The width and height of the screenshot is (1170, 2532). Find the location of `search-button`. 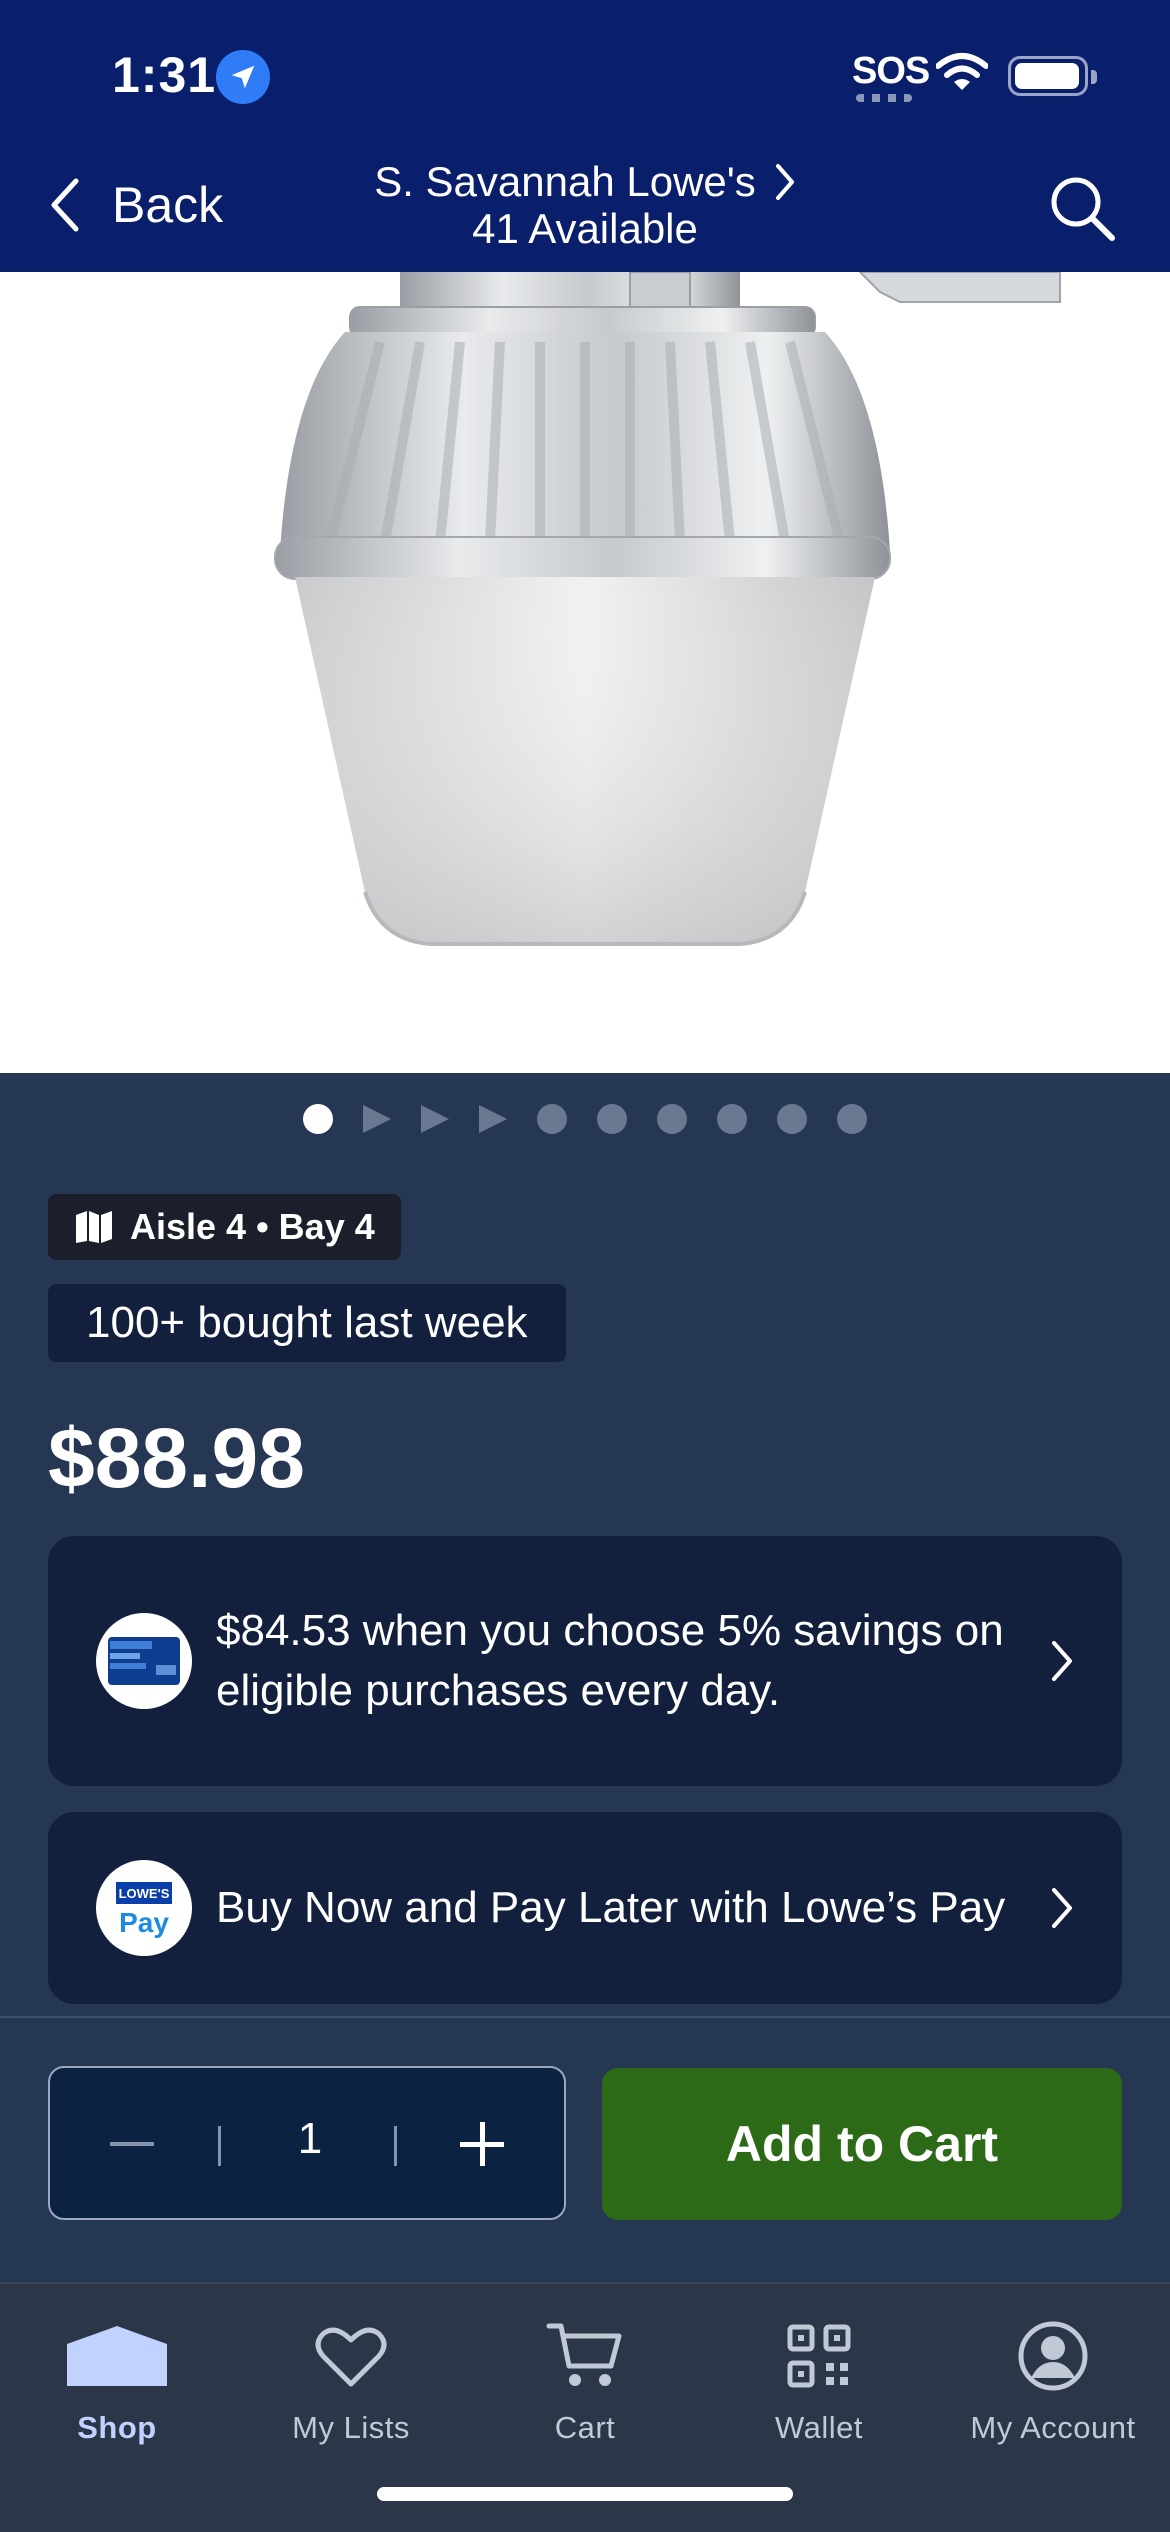

search-button is located at coordinates (1083, 211).